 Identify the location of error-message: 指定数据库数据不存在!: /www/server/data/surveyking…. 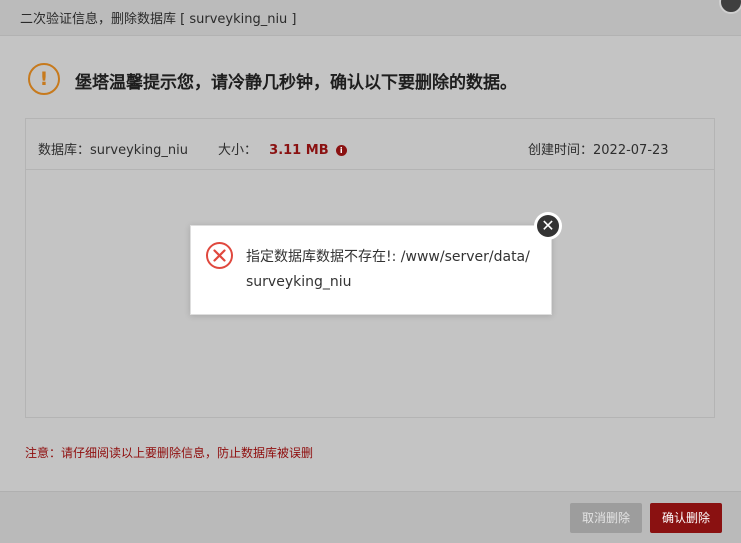
(388, 269).